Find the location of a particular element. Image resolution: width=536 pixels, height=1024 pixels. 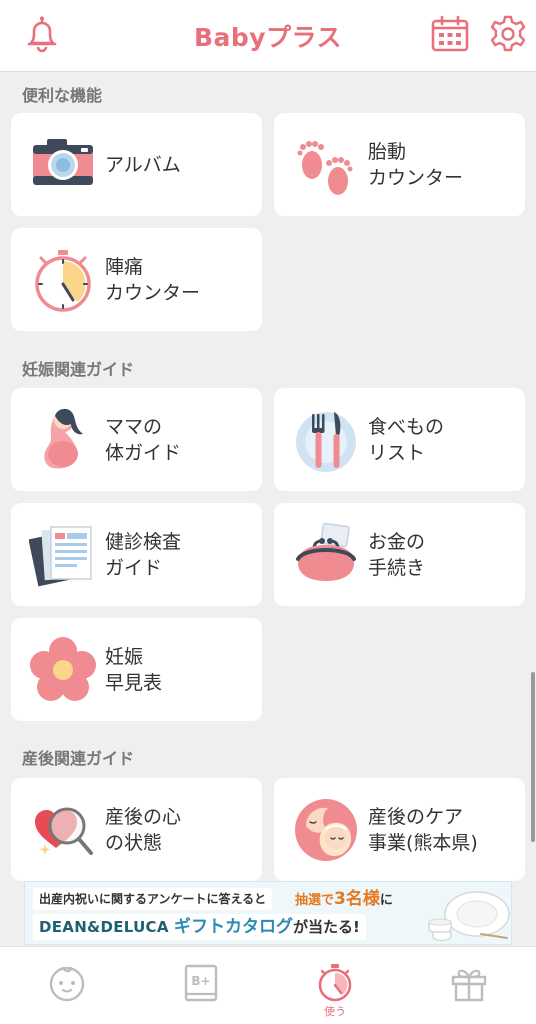

scrollbar-thumb is located at coordinates (533, 757).